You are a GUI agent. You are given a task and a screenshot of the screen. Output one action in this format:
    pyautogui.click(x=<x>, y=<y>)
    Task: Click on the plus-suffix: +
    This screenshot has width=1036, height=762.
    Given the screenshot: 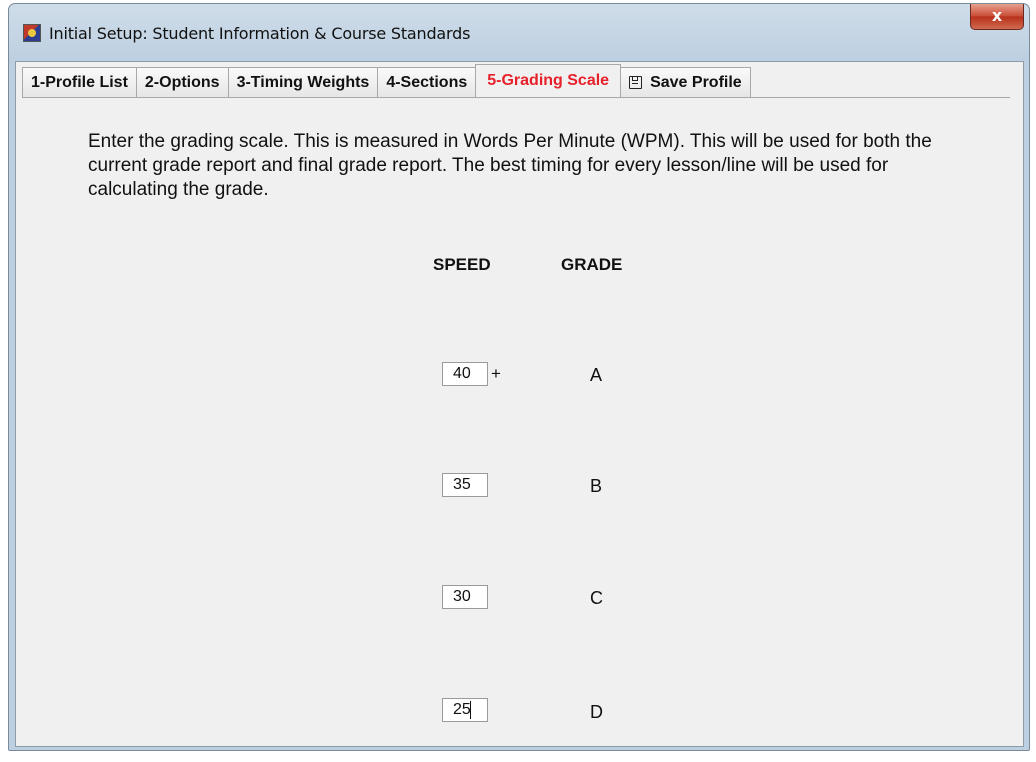 What is the action you would take?
    pyautogui.click(x=496, y=373)
    